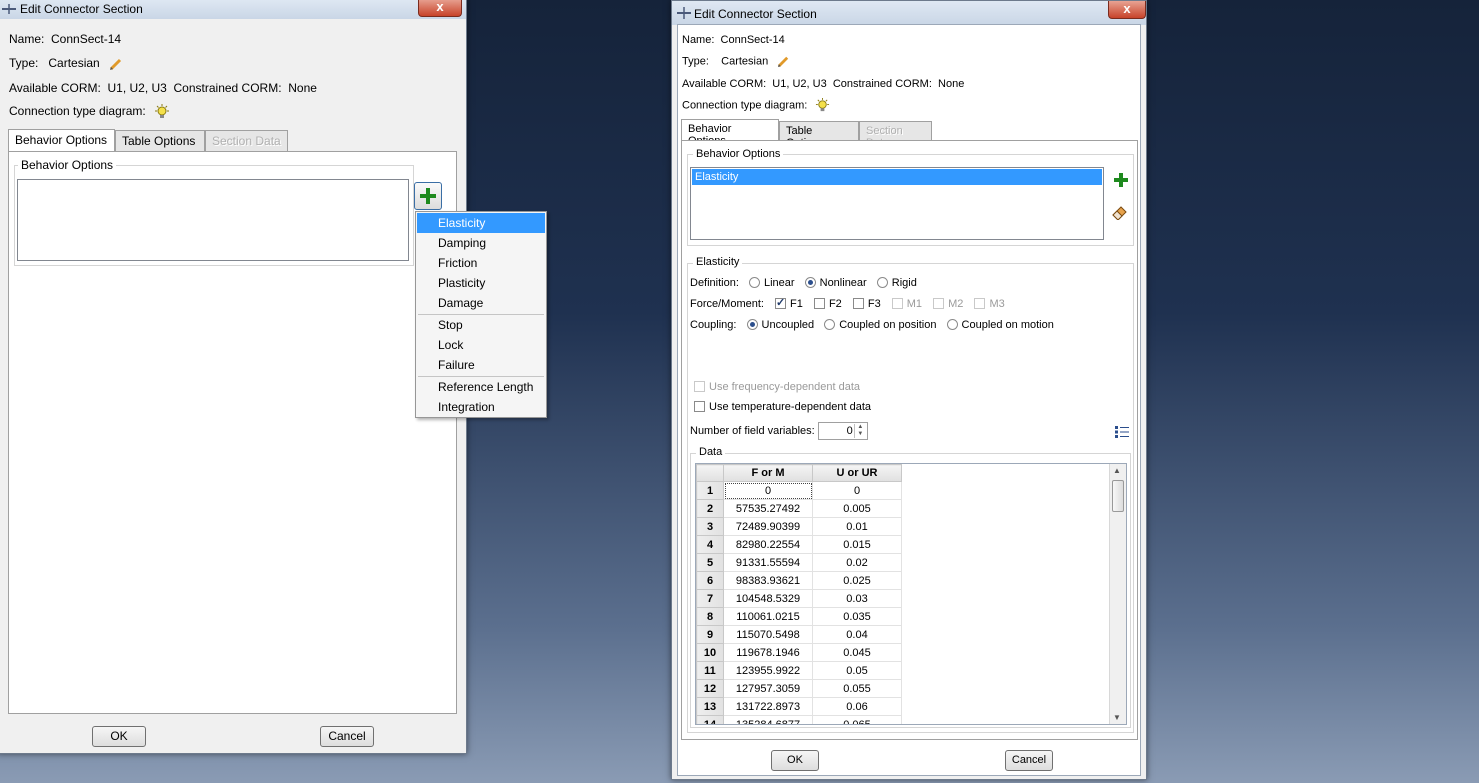 This screenshot has height=783, width=1479. What do you see at coordinates (1117, 594) in the screenshot?
I see `table-vertical-scrollbar: ▲ ▼` at bounding box center [1117, 594].